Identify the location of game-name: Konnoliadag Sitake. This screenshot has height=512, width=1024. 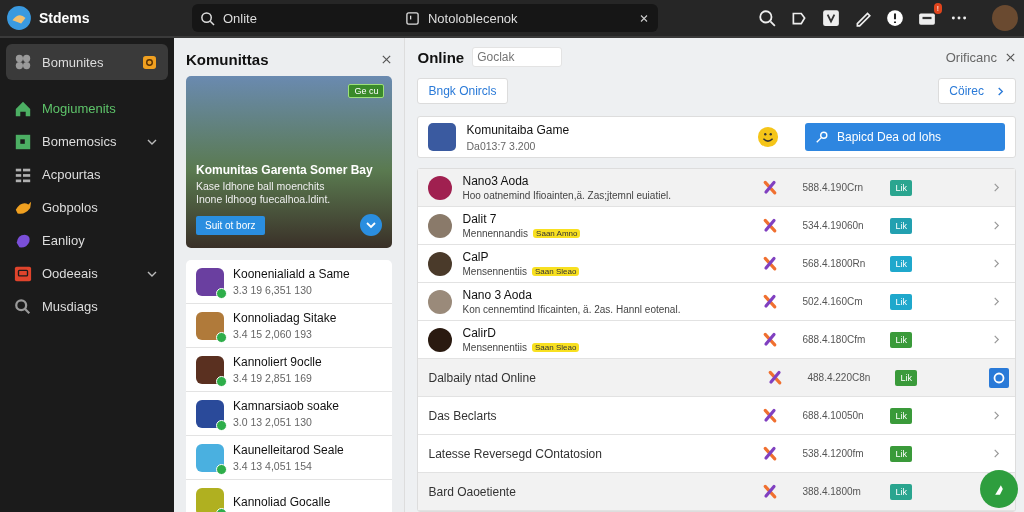
(285, 318).